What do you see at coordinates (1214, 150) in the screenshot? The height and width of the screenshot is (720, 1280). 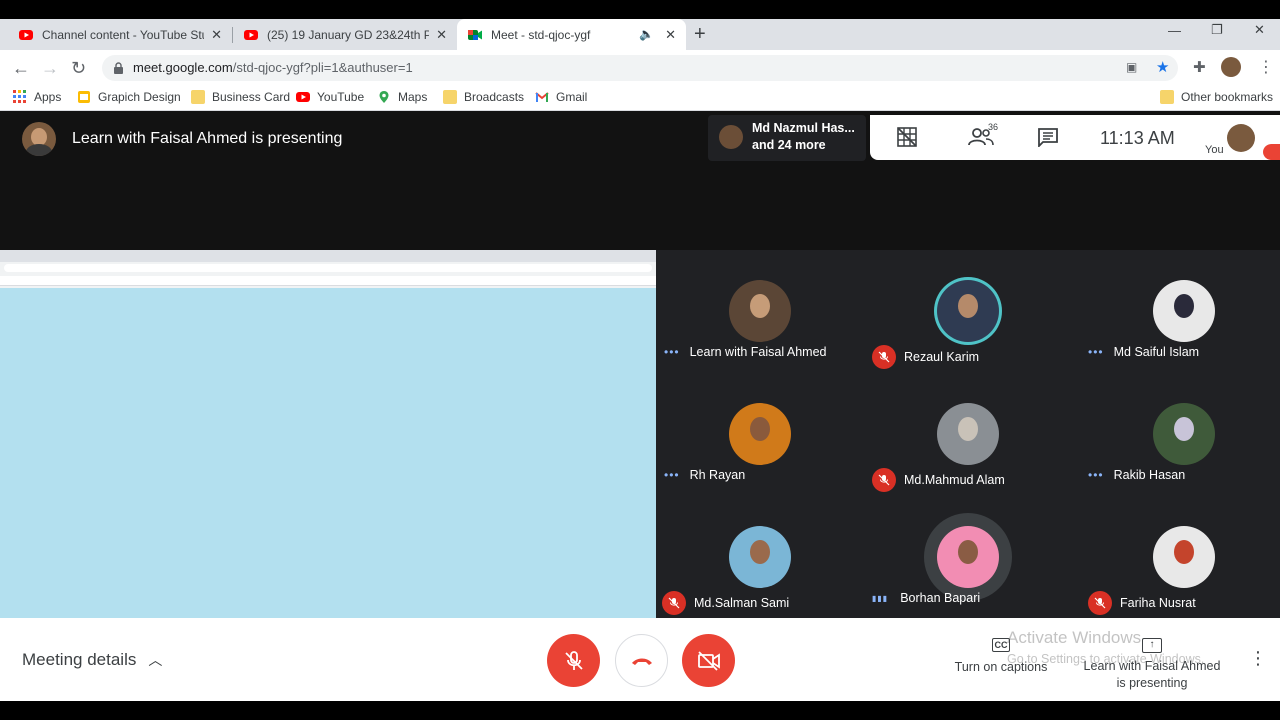 I see `you-label: You` at bounding box center [1214, 150].